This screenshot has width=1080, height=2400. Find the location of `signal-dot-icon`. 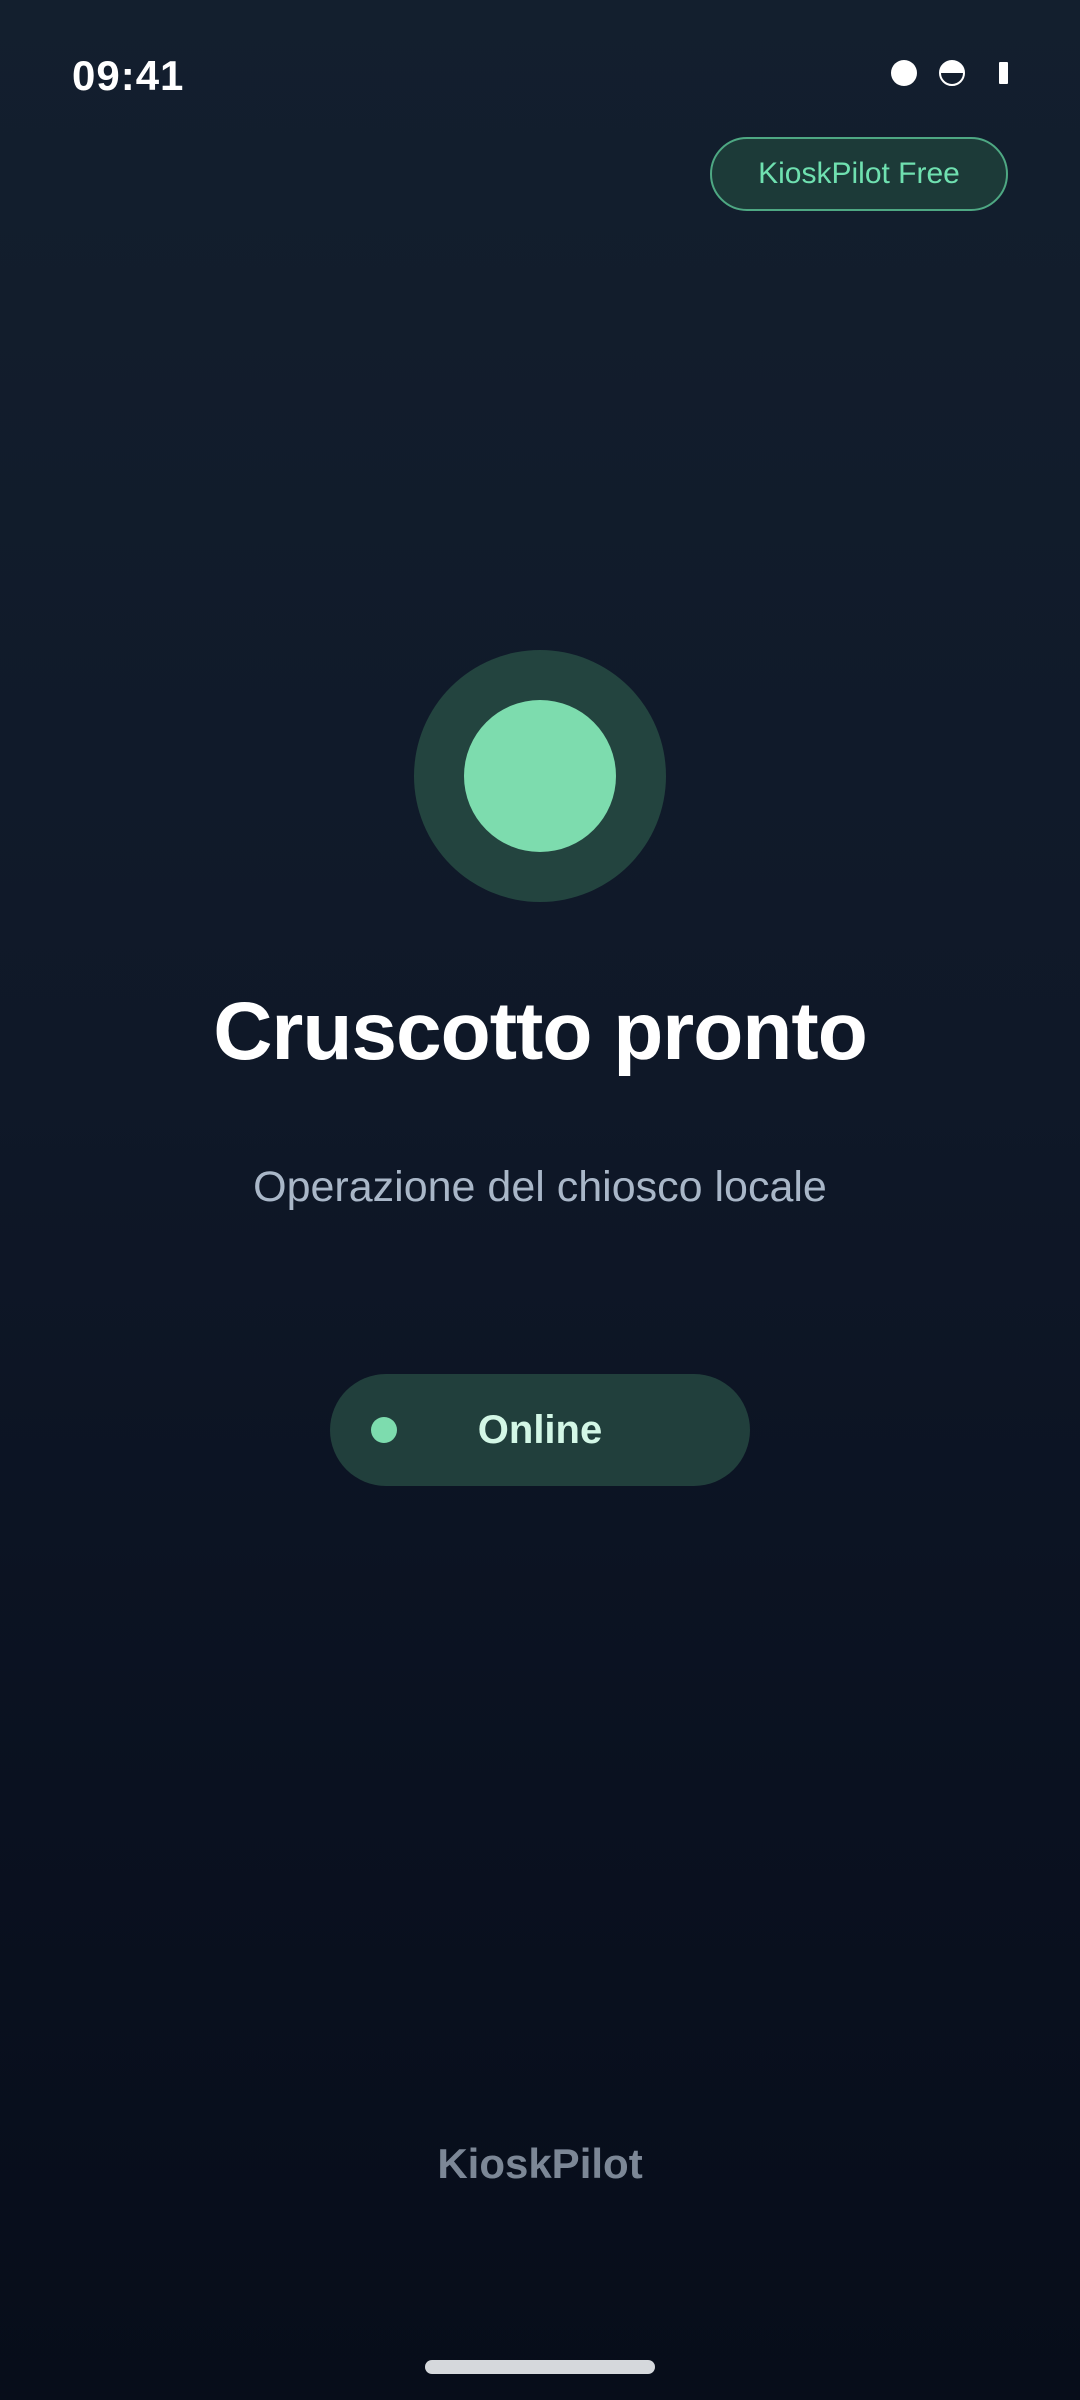

signal-dot-icon is located at coordinates (904, 73).